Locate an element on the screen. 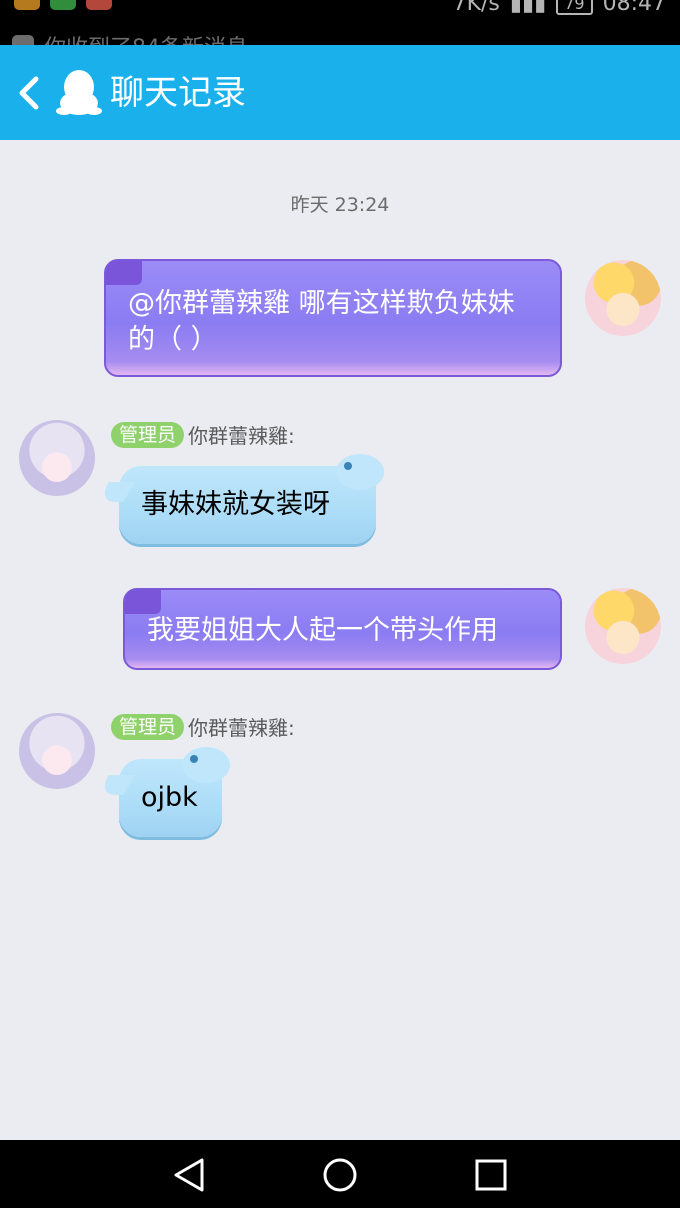  network-speed: 7K/s is located at coordinates (476, 8).